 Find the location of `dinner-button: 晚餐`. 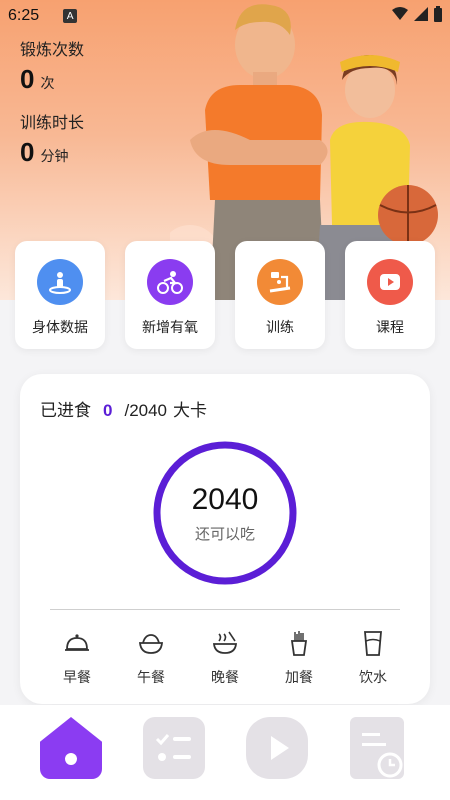

dinner-button: 晚餐 is located at coordinates (225, 658).